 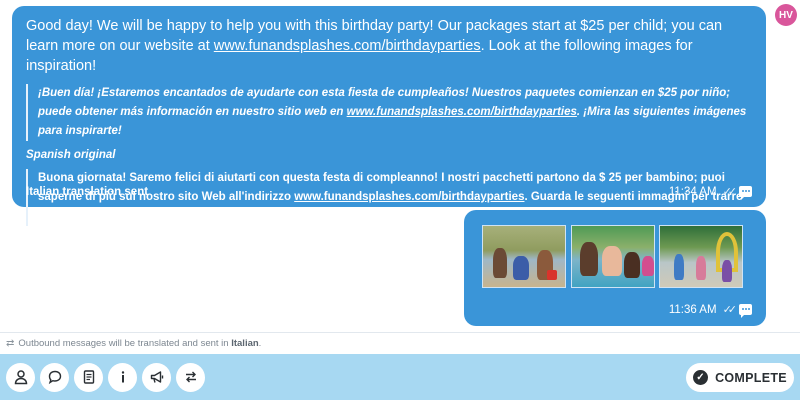 What do you see at coordinates (613, 256) in the screenshot?
I see `girls-in-pool-photo` at bounding box center [613, 256].